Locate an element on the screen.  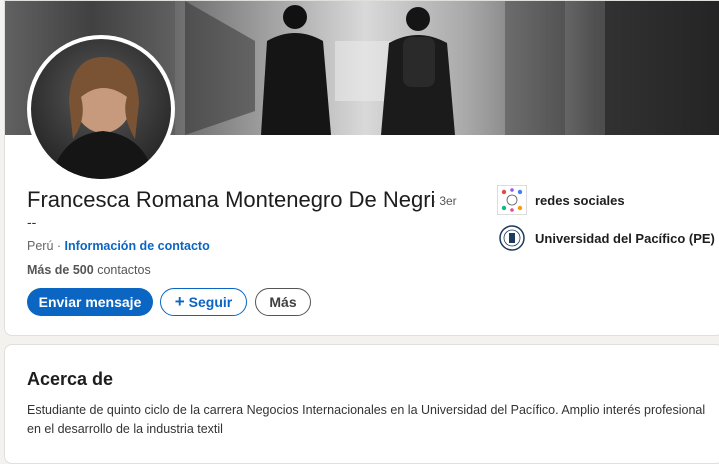
plus-icon: + is located at coordinates (179, 301).